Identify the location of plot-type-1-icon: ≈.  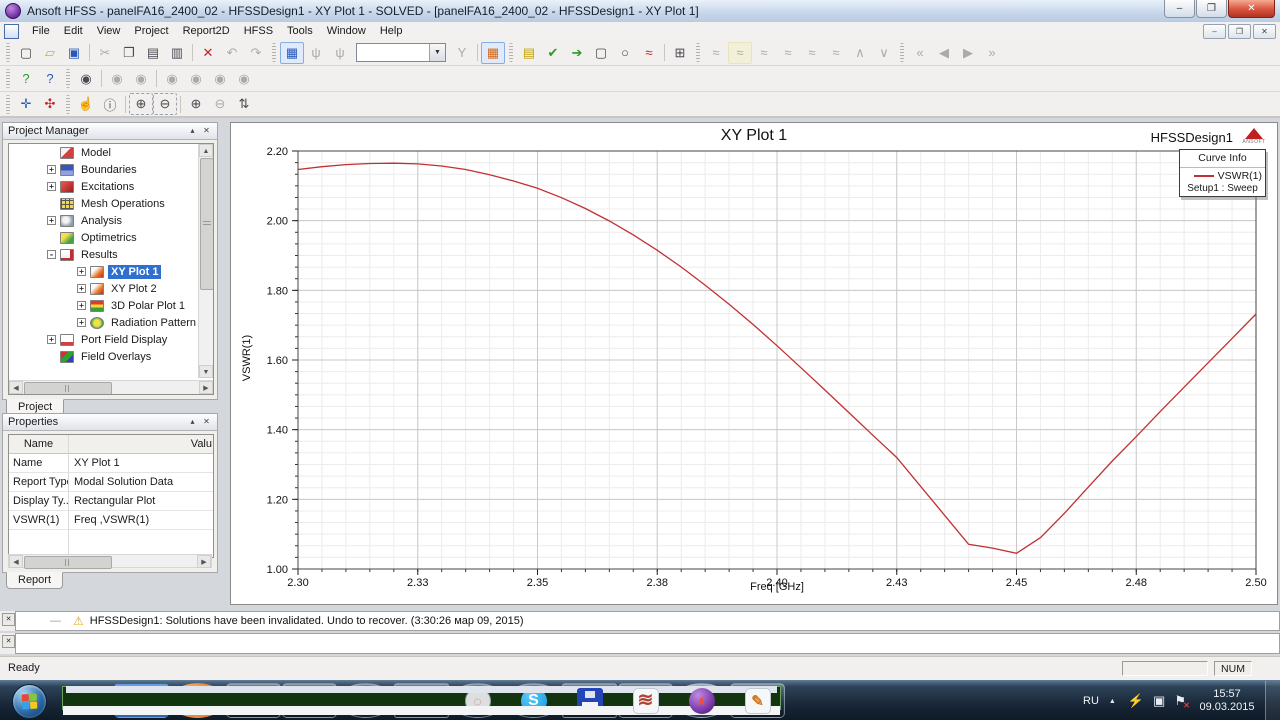
(716, 53).